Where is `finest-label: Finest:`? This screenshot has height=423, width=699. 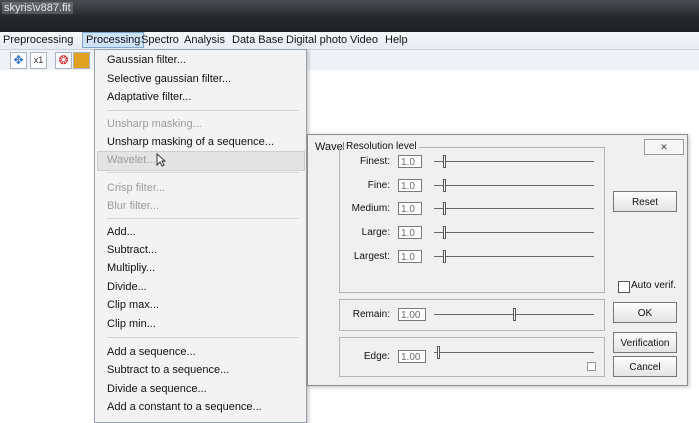 finest-label: Finest: is located at coordinates (374, 161).